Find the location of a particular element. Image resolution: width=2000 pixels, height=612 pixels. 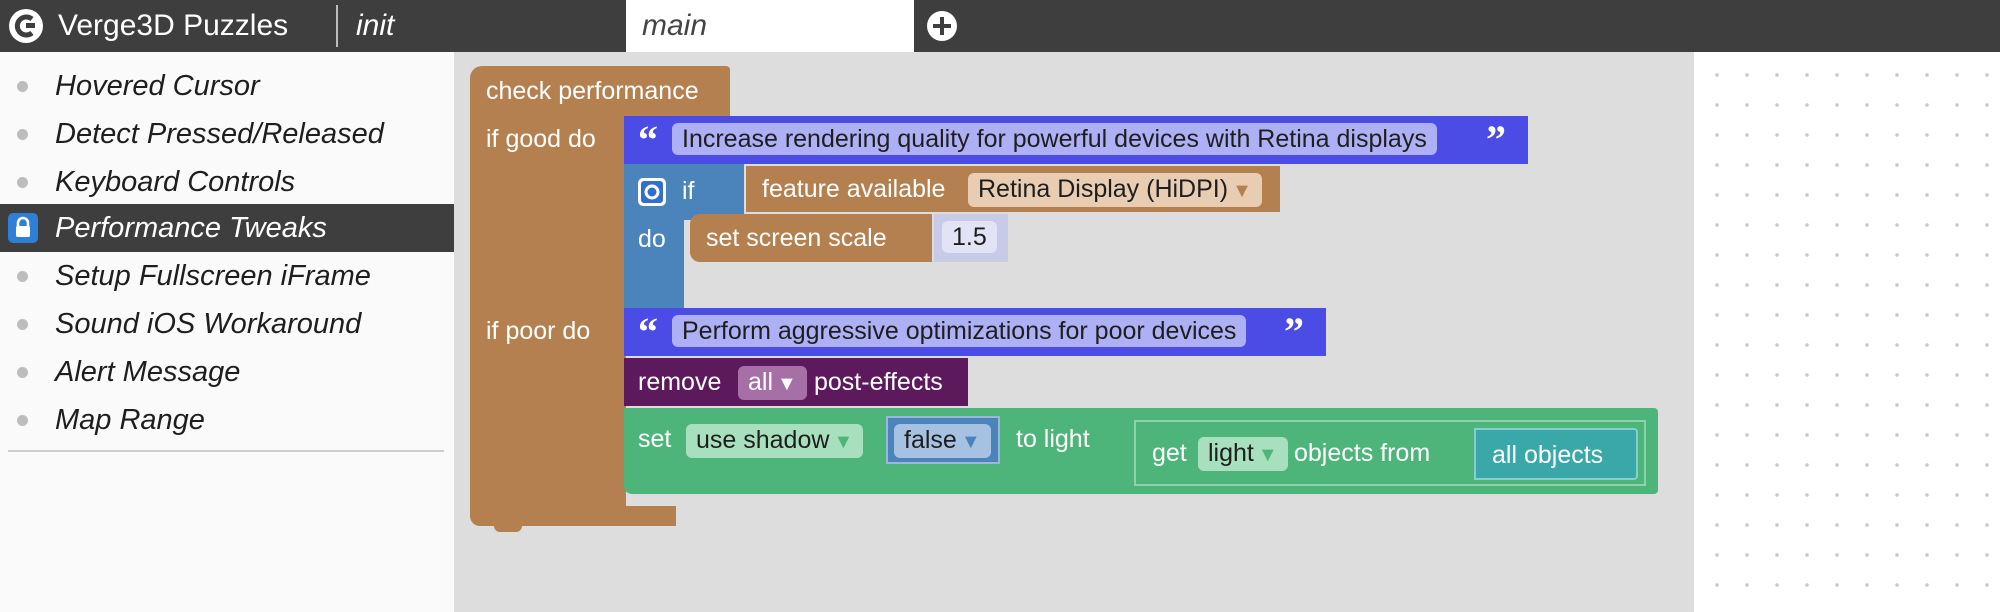

get-label: get is located at coordinates (1169, 453).